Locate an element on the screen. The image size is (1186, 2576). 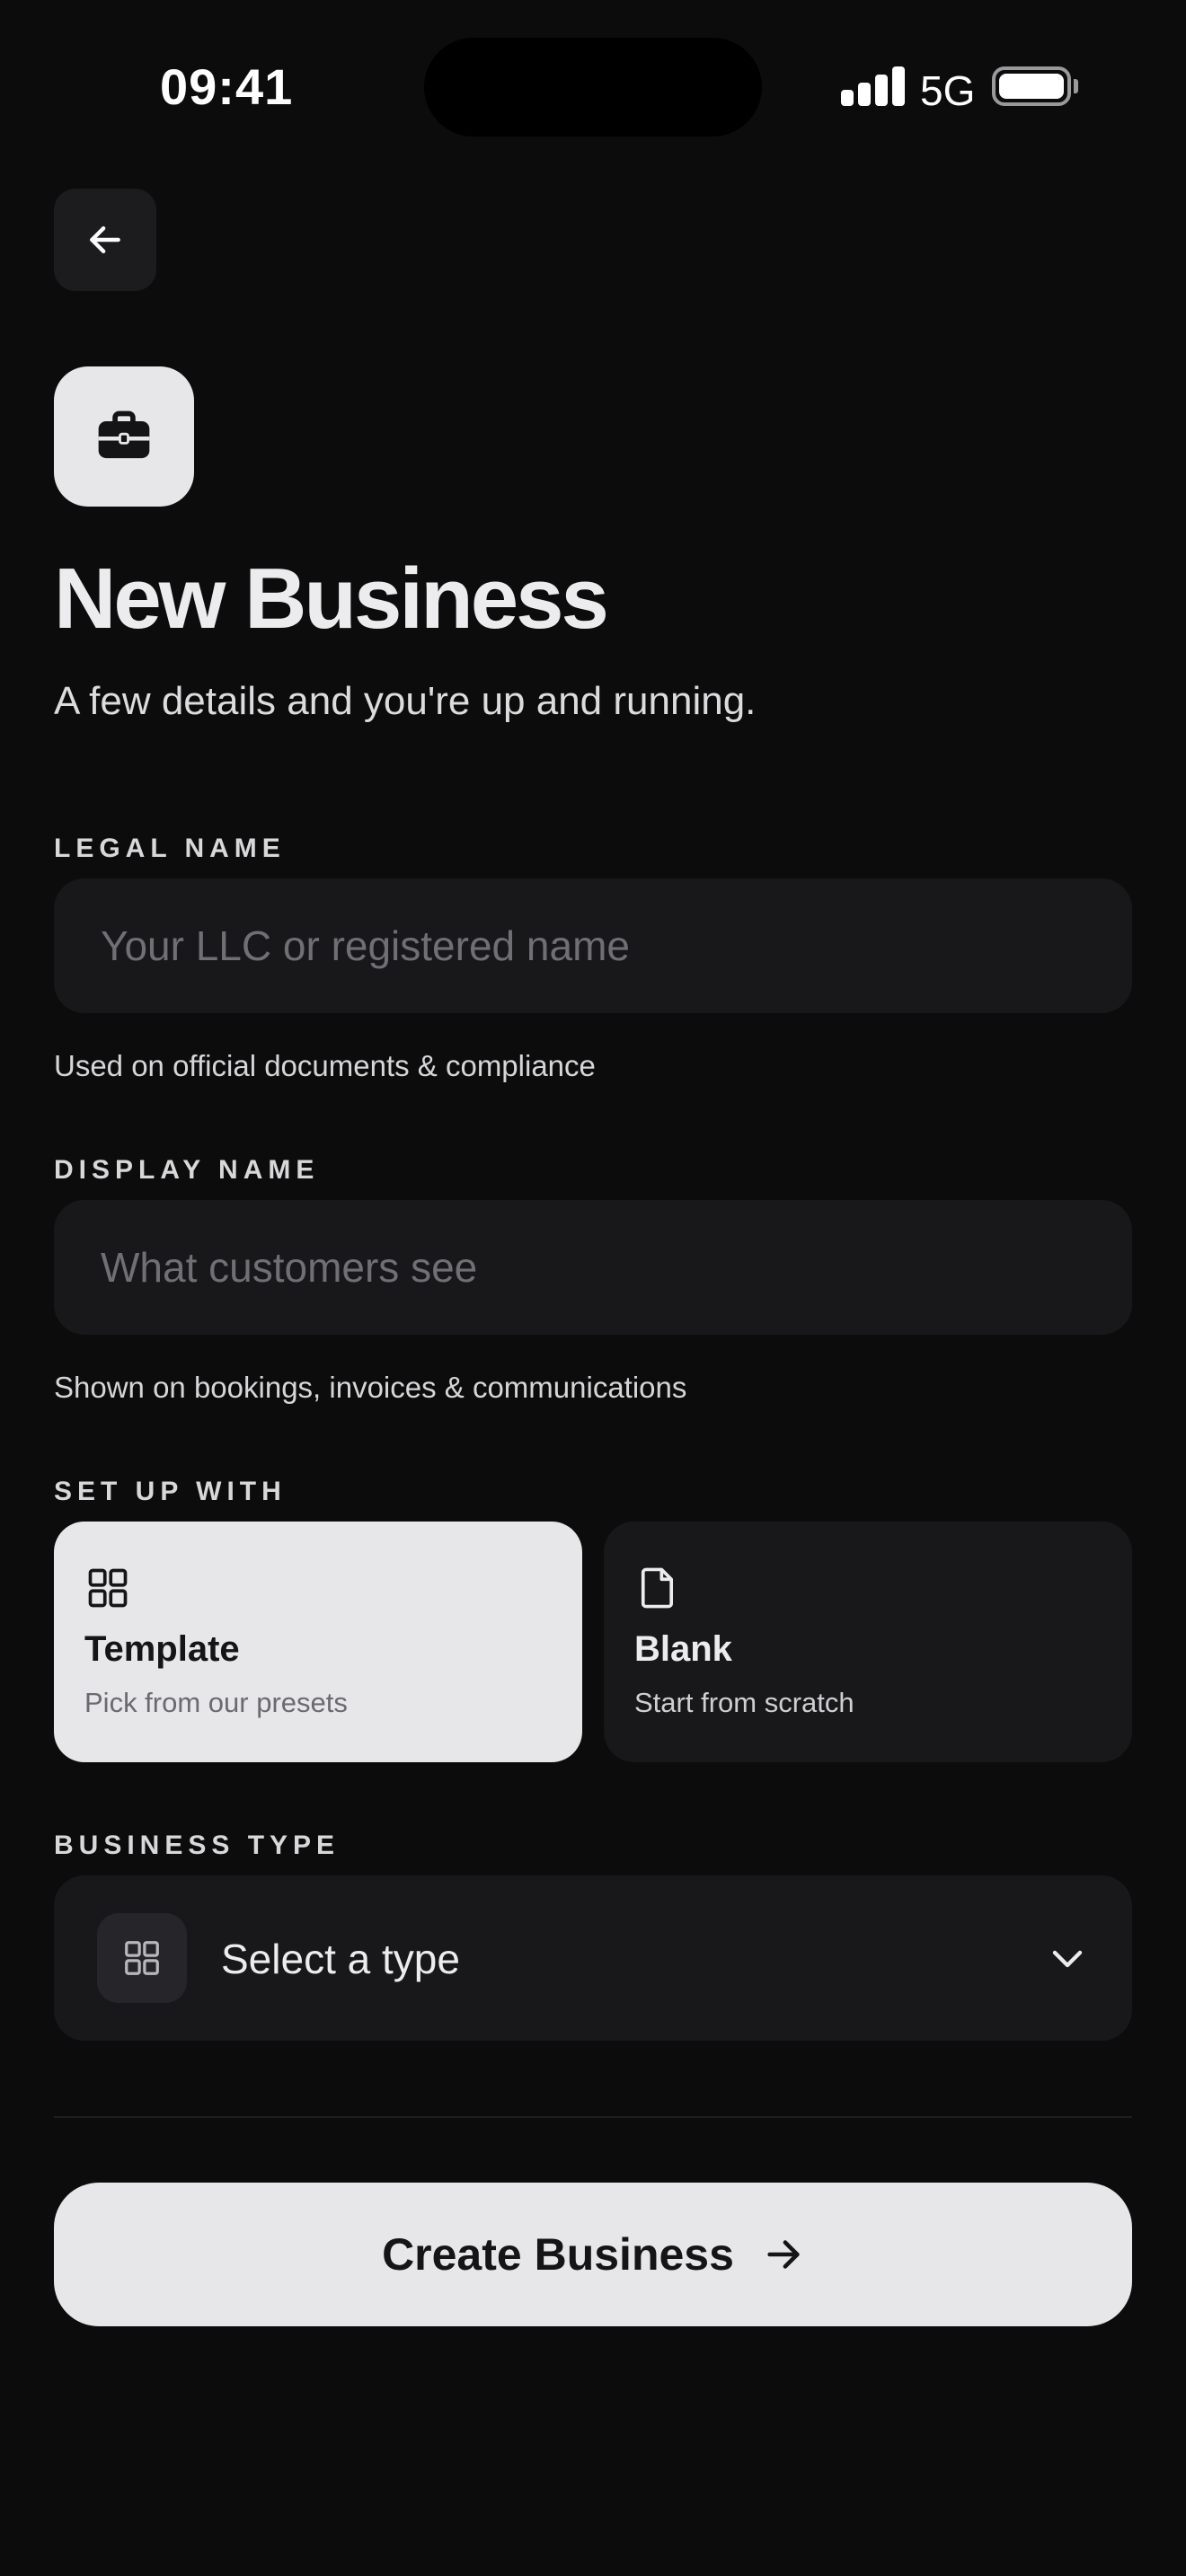
business-type-select: Select a type is located at coordinates (593, 1958).